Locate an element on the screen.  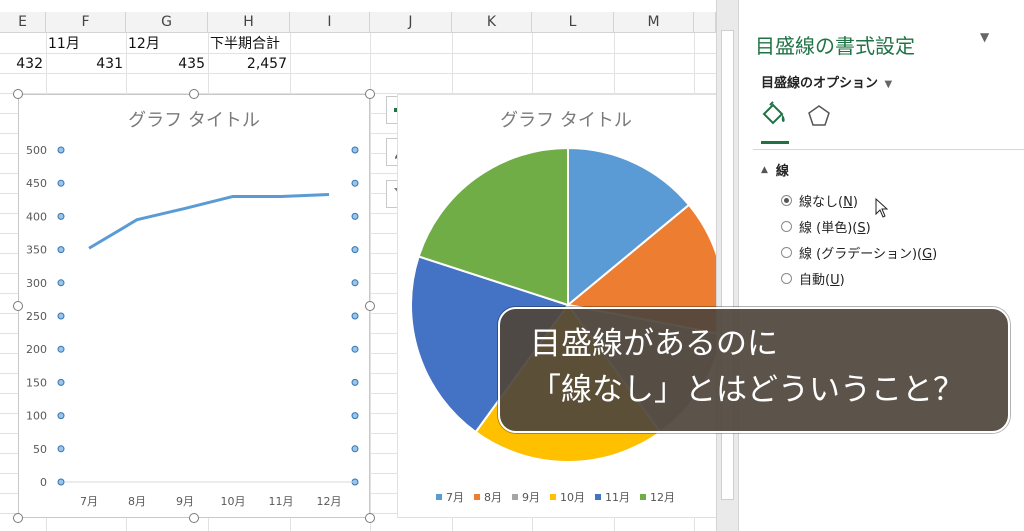
mouse-cursor-icon is located at coordinates (882, 208).